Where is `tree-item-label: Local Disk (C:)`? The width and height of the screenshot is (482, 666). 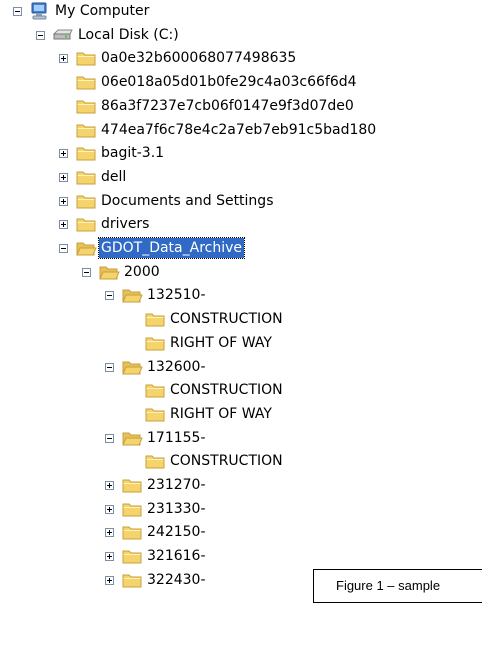 tree-item-label: Local Disk (C:) is located at coordinates (128, 34).